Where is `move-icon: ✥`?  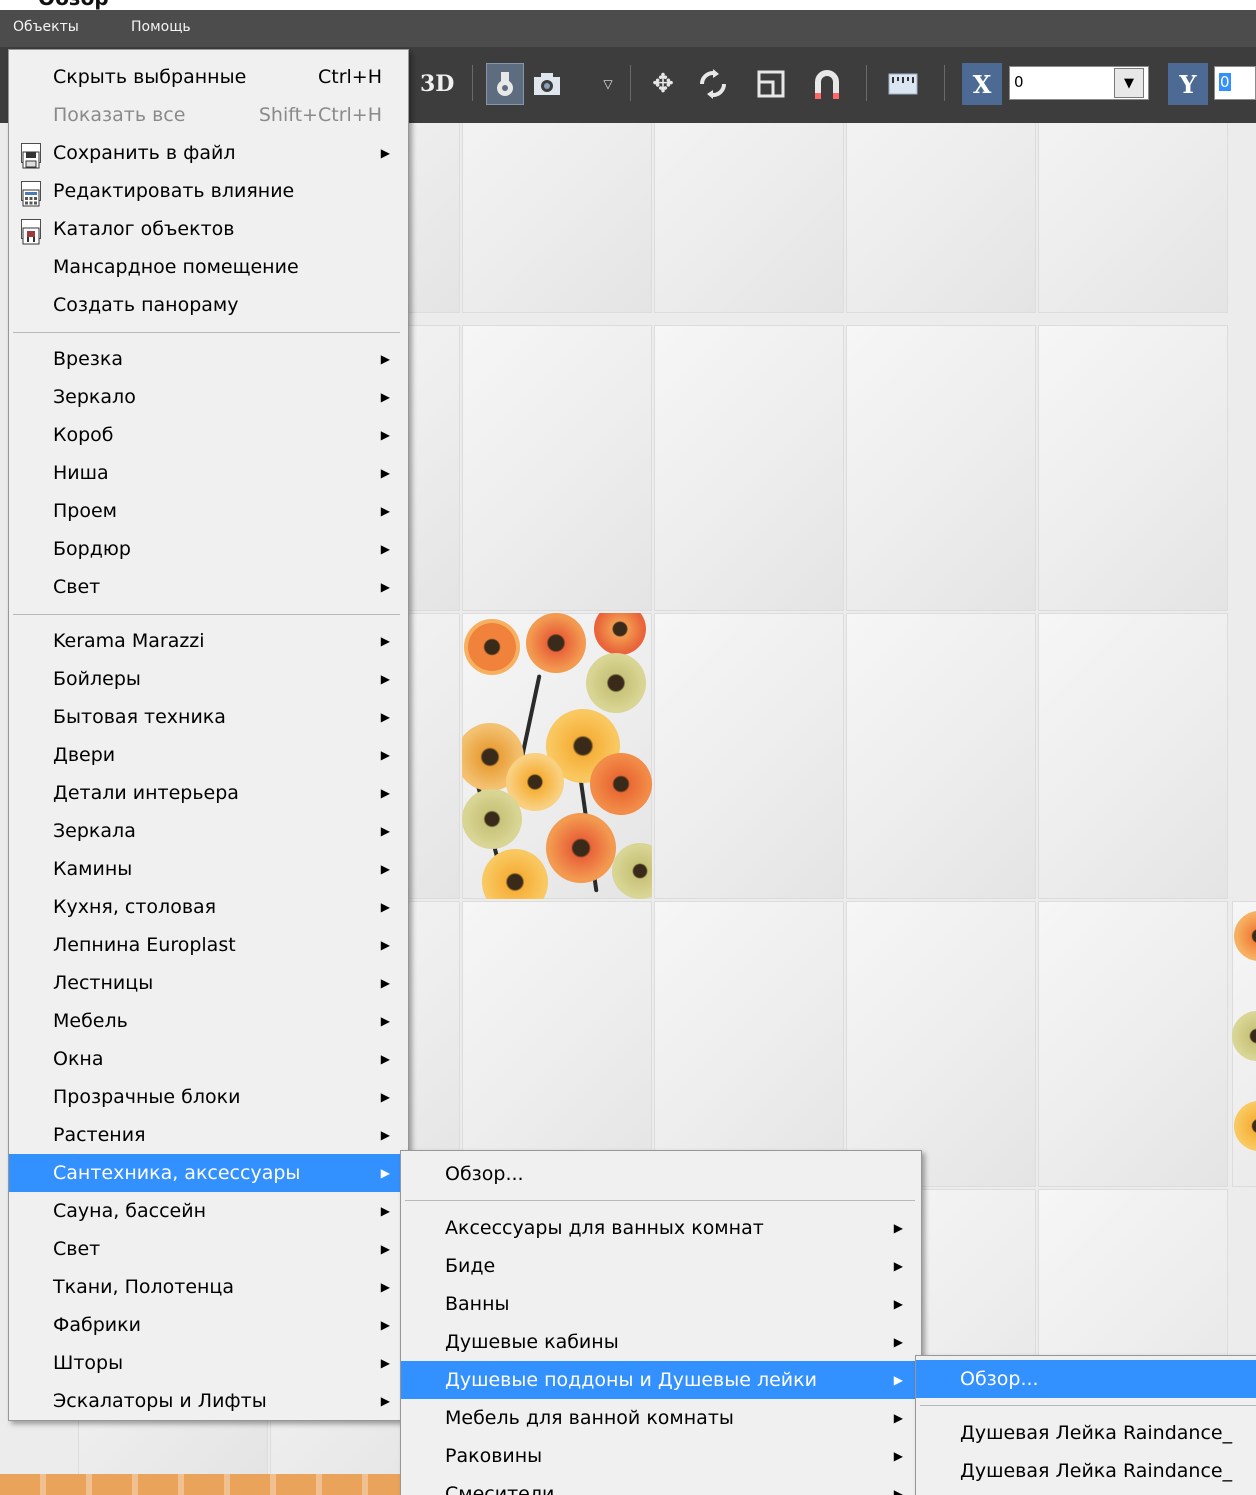
move-icon: ✥ is located at coordinates (663, 84).